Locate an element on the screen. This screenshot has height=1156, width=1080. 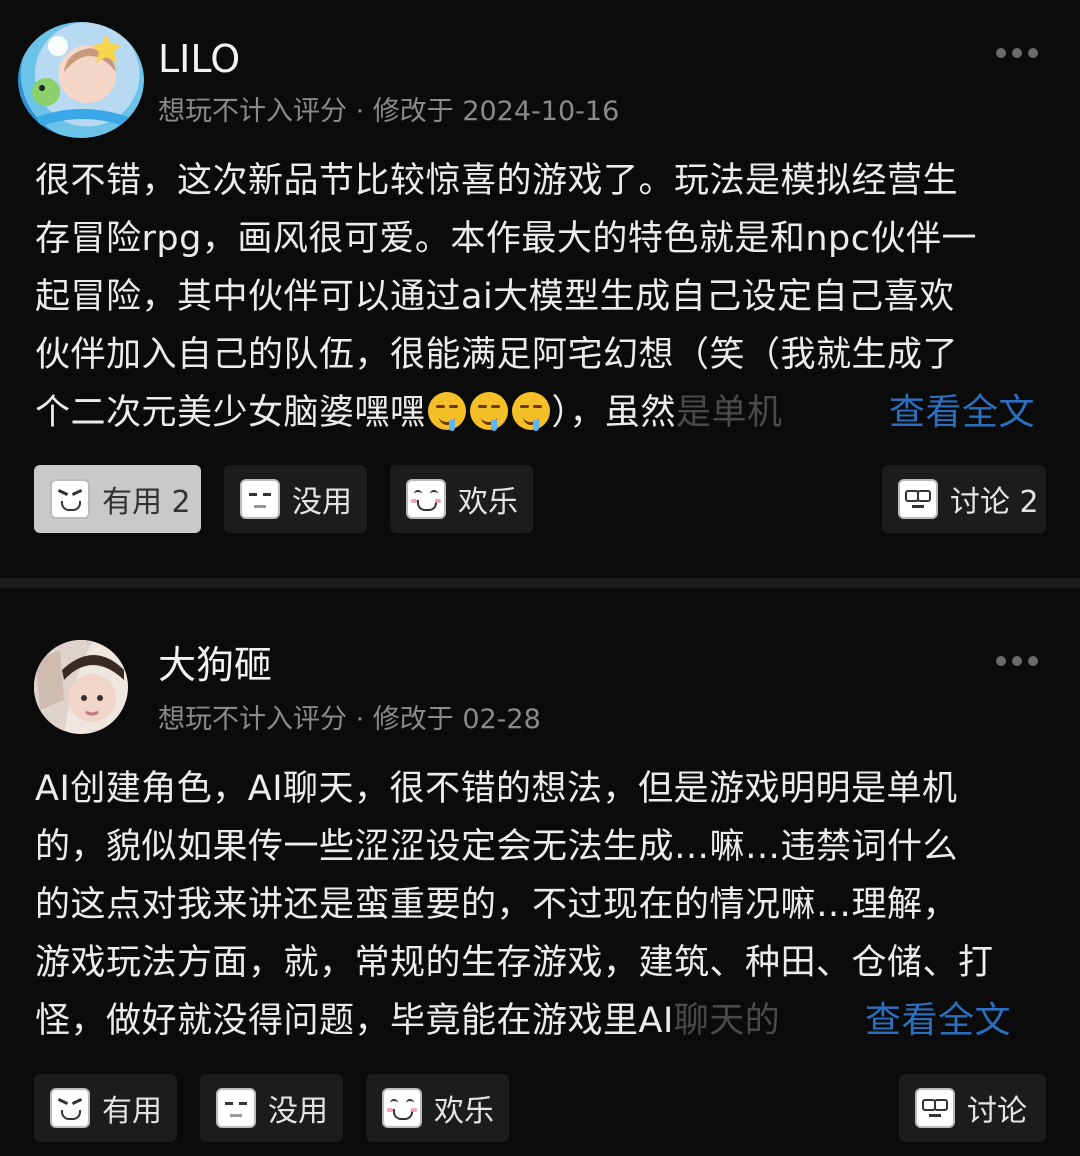
discuss-button: 讨论 is located at coordinates (972, 1108).